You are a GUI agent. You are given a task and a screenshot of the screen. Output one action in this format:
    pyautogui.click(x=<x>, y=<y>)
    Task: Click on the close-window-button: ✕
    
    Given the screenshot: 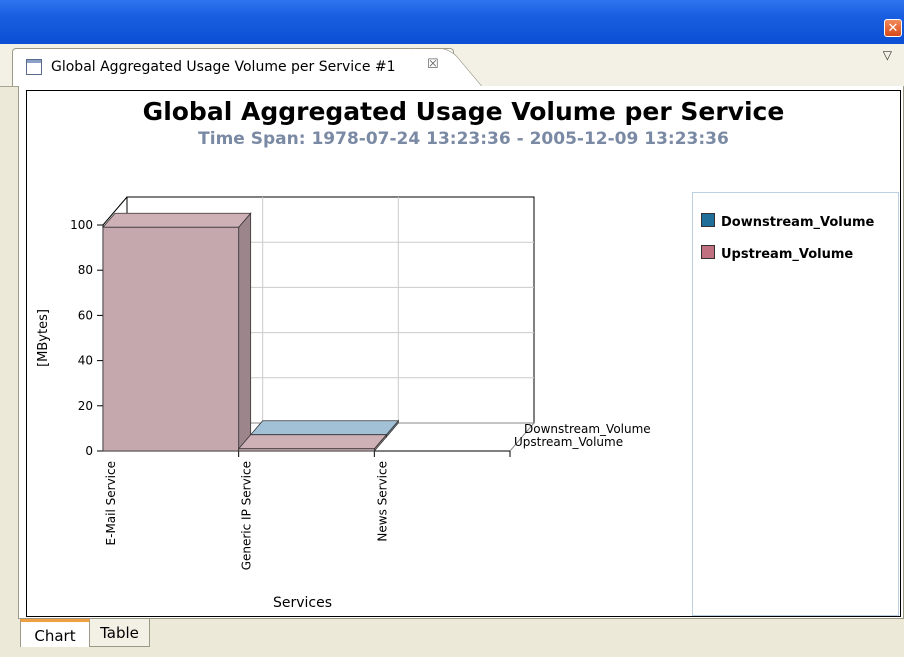 What is the action you would take?
    pyautogui.click(x=893, y=28)
    